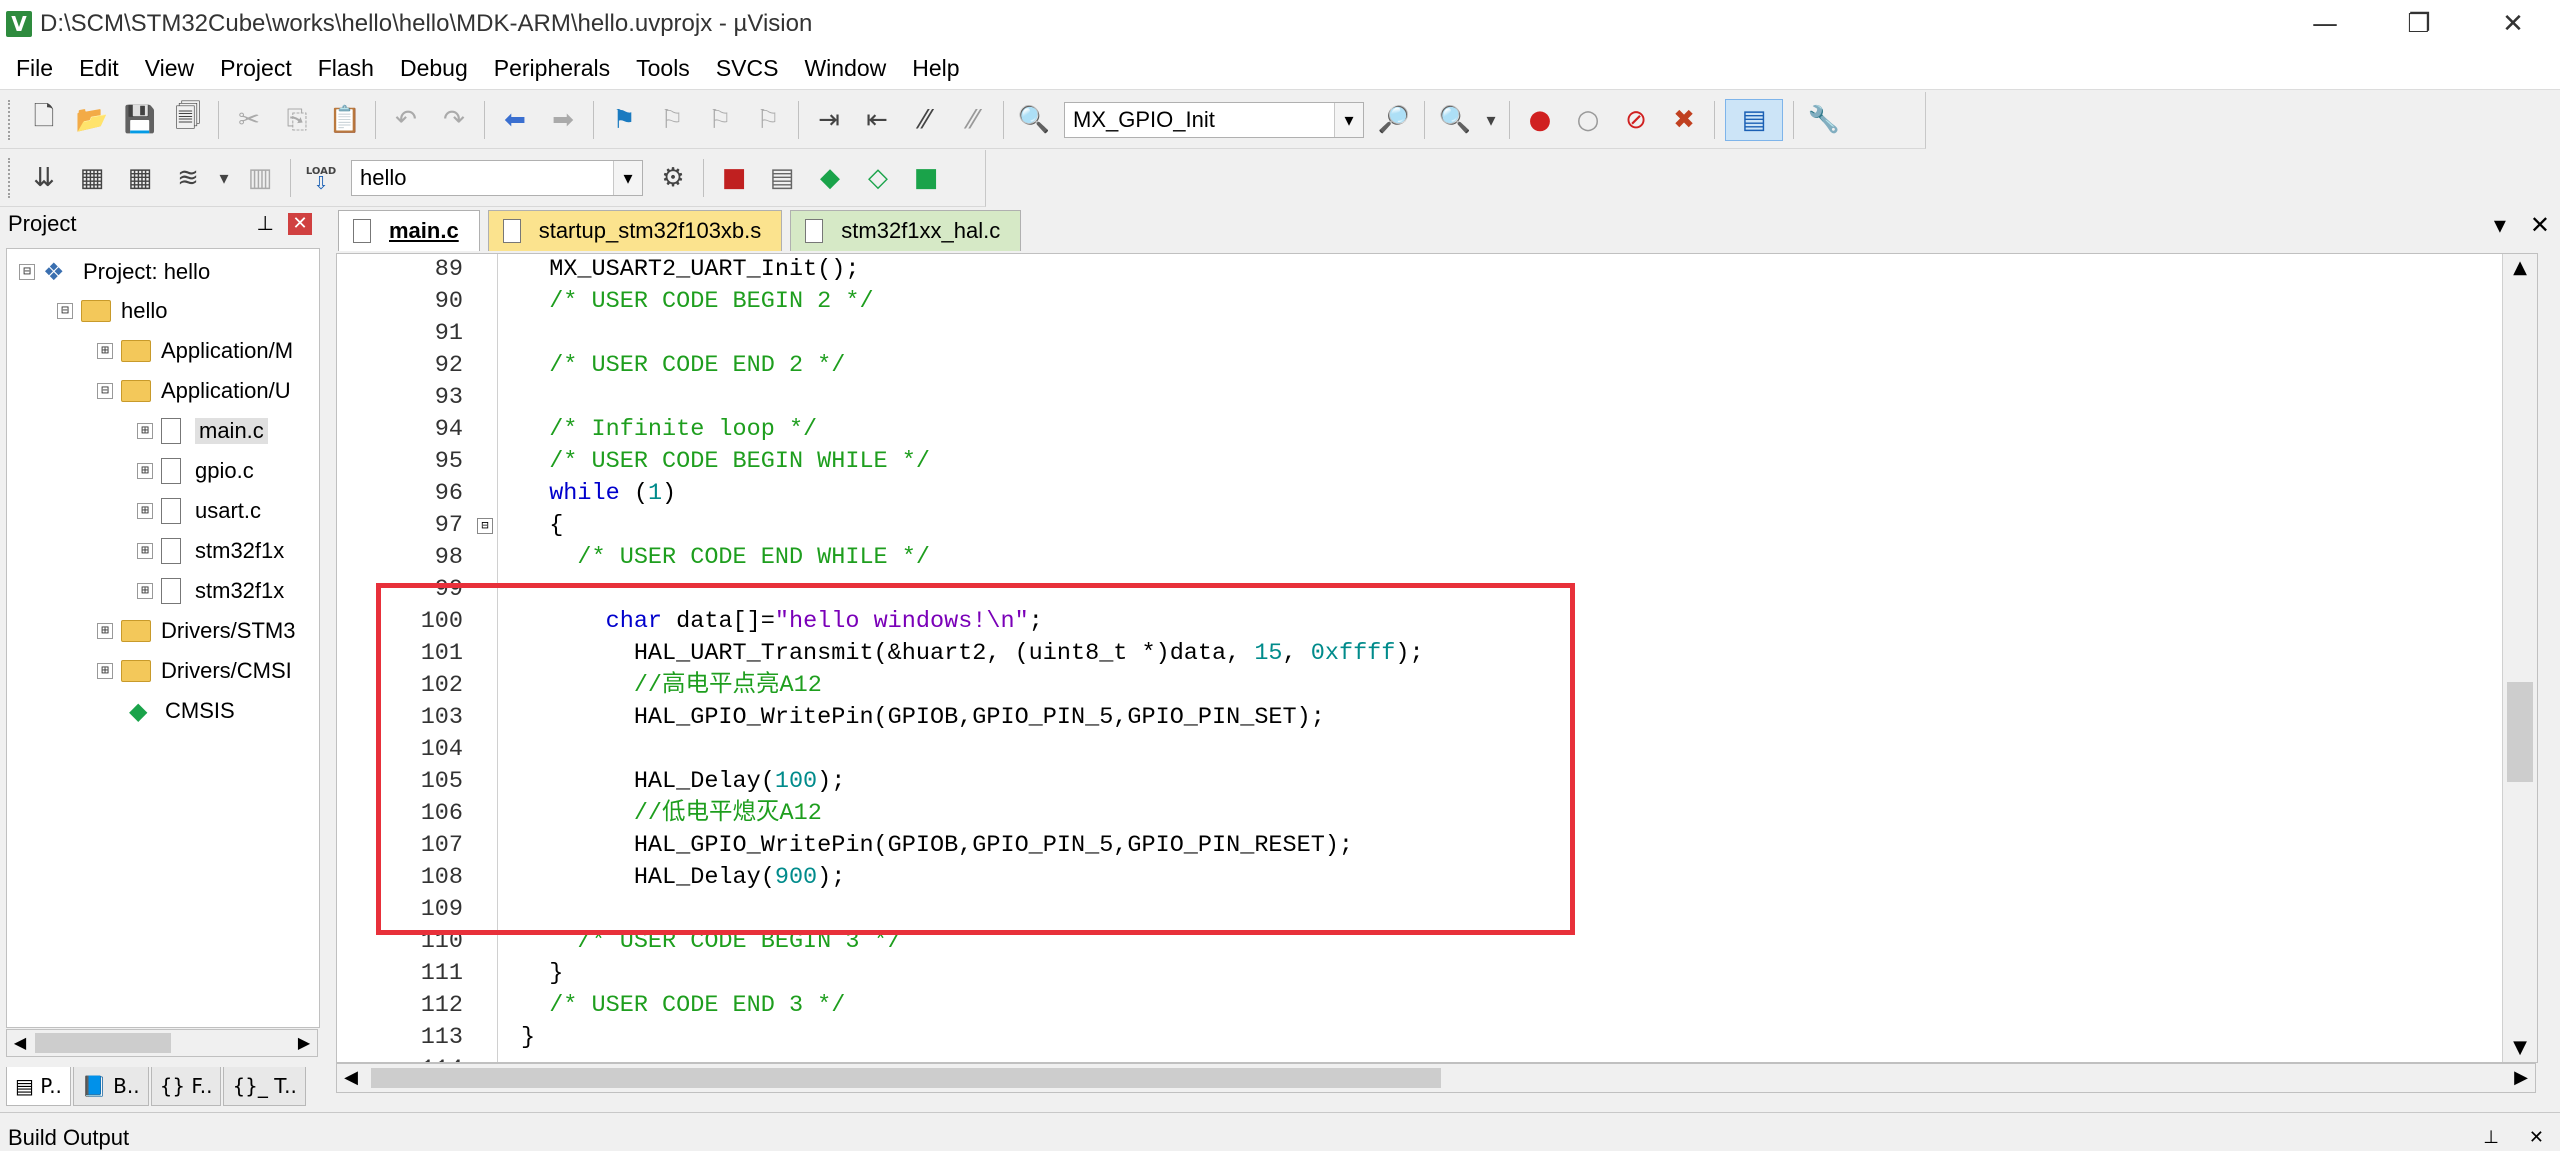 Image resolution: width=2560 pixels, height=1151 pixels. Describe the element at coordinates (210, 591) in the screenshot. I see `tree-item-stm32f1xx-msp: ⊞ stm32f1x` at that location.